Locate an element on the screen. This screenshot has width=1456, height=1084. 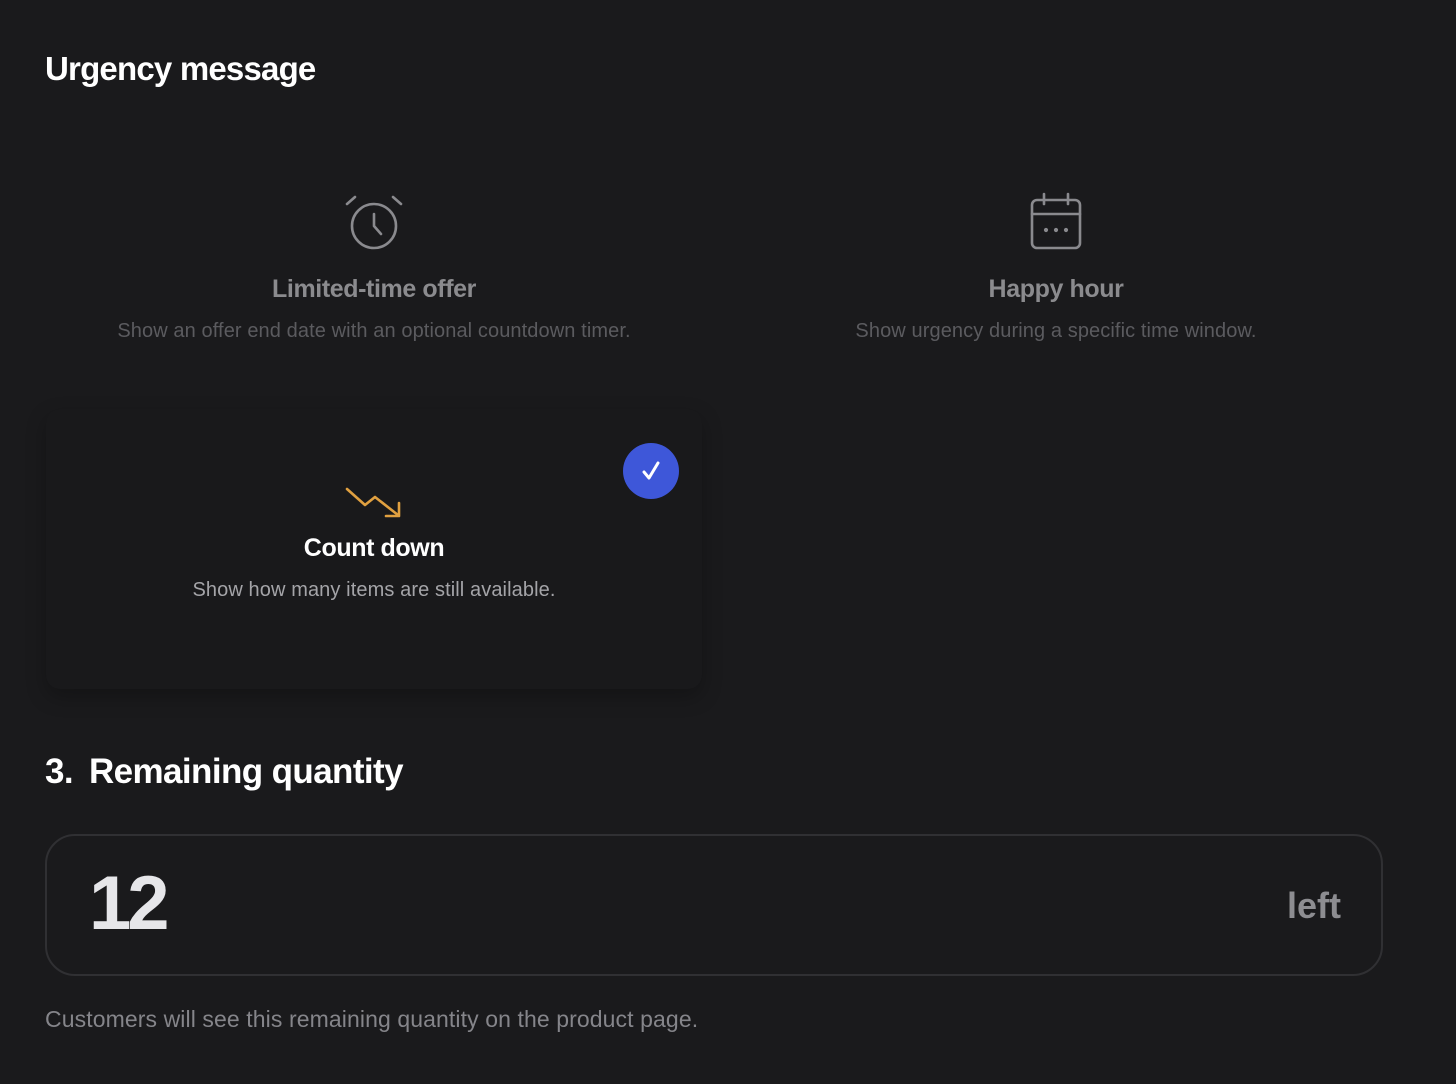
checkmark-icon is located at coordinates (651, 471).